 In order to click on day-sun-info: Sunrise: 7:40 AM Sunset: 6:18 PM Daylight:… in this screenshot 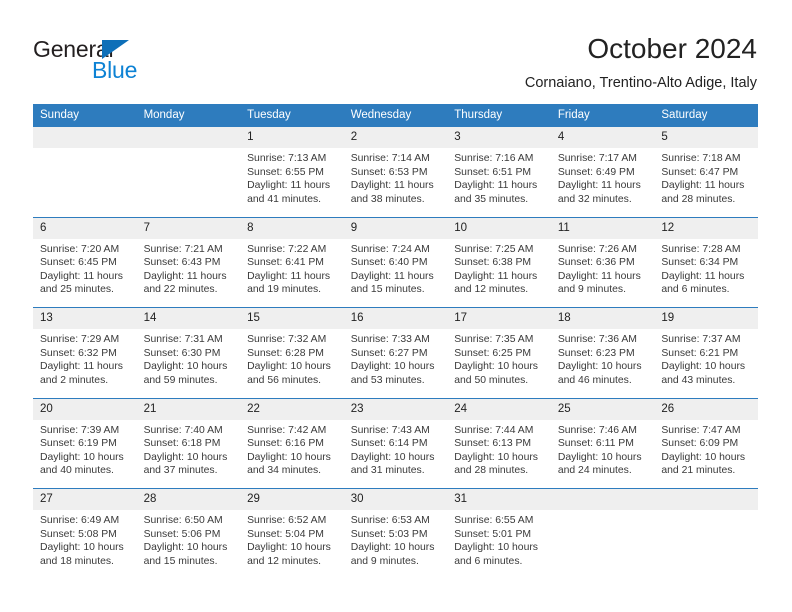, I will do `click(189, 449)`.